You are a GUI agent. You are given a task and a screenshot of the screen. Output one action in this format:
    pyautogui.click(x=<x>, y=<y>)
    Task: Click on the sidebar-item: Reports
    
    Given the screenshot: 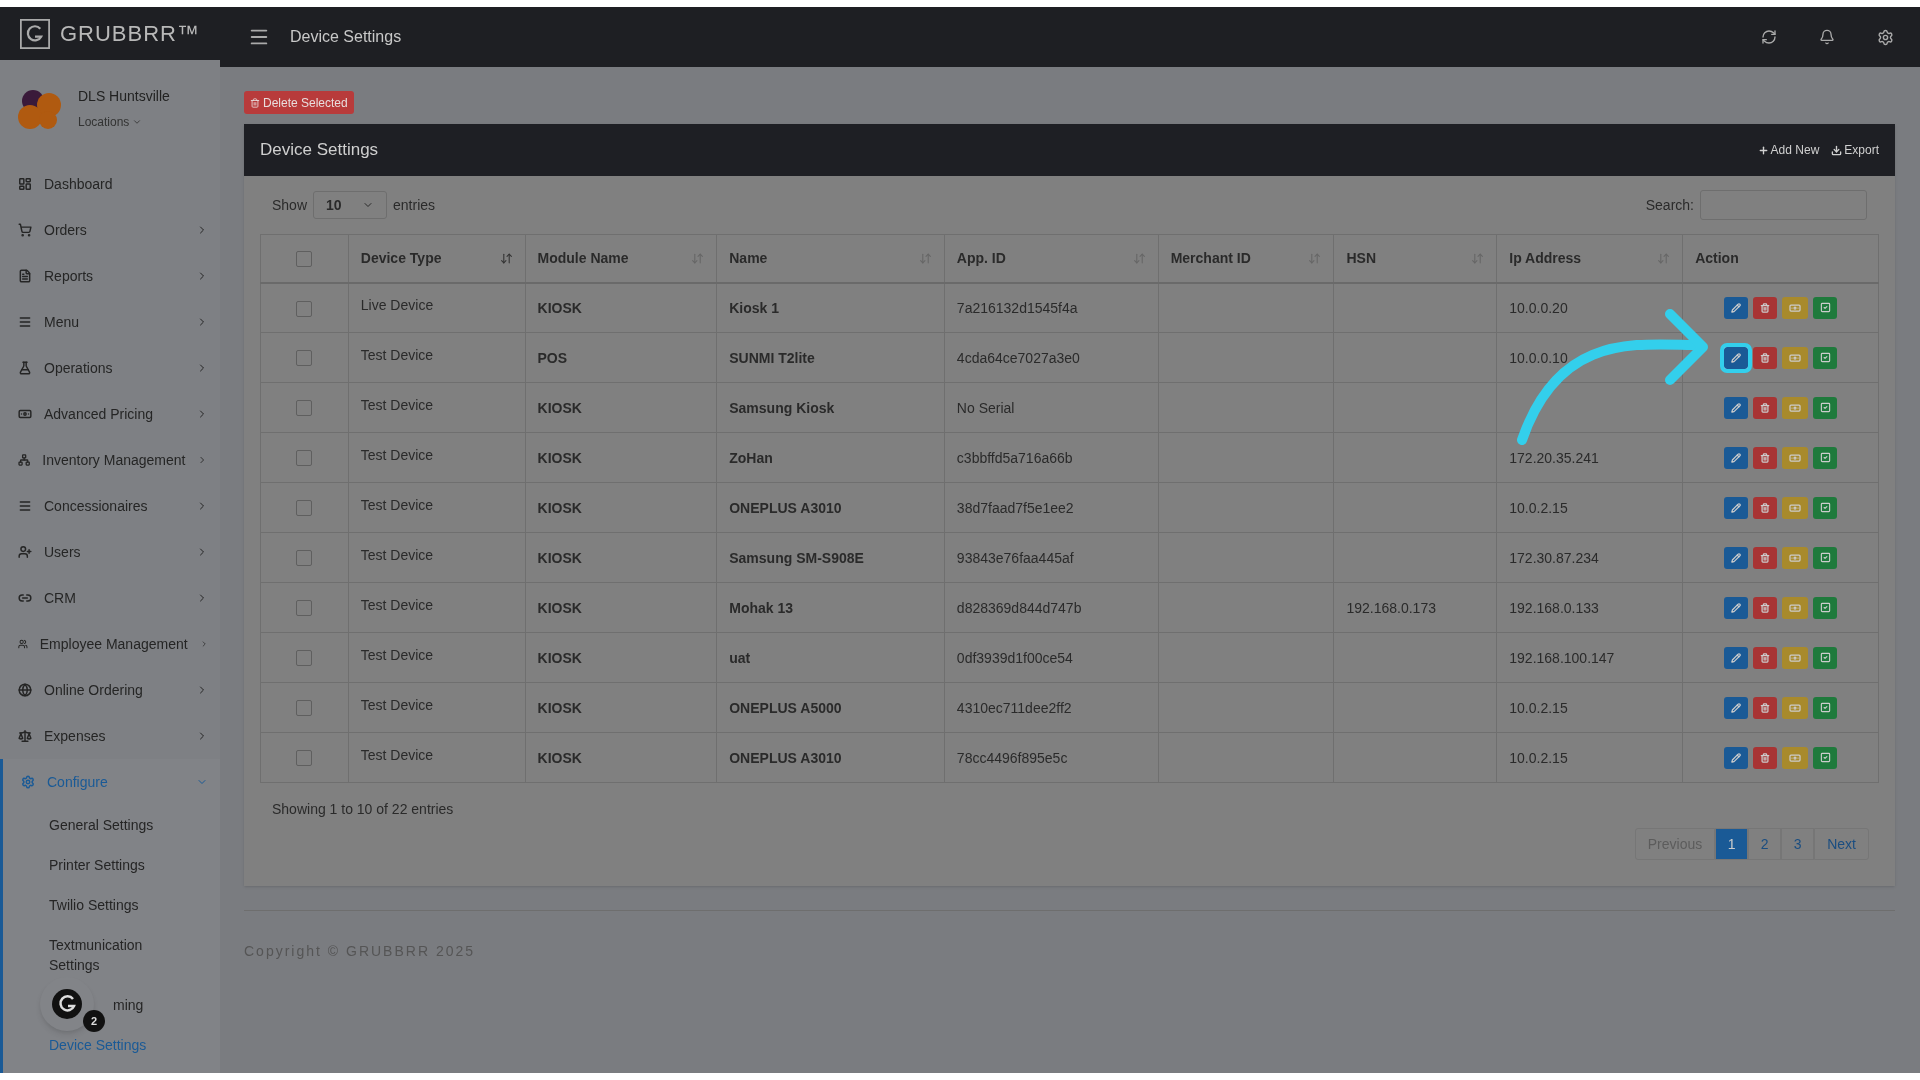 What is the action you would take?
    pyautogui.click(x=110, y=276)
    